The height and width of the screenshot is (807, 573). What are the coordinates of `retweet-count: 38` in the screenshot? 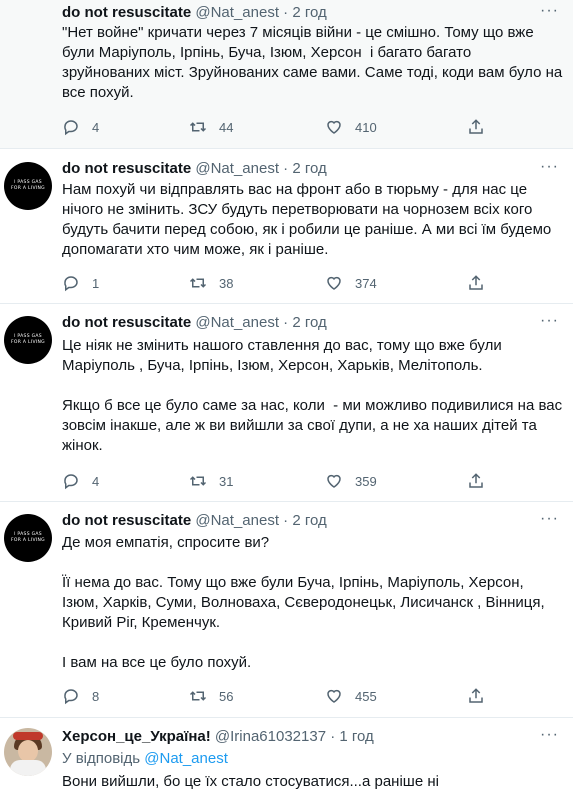 It's located at (226, 283).